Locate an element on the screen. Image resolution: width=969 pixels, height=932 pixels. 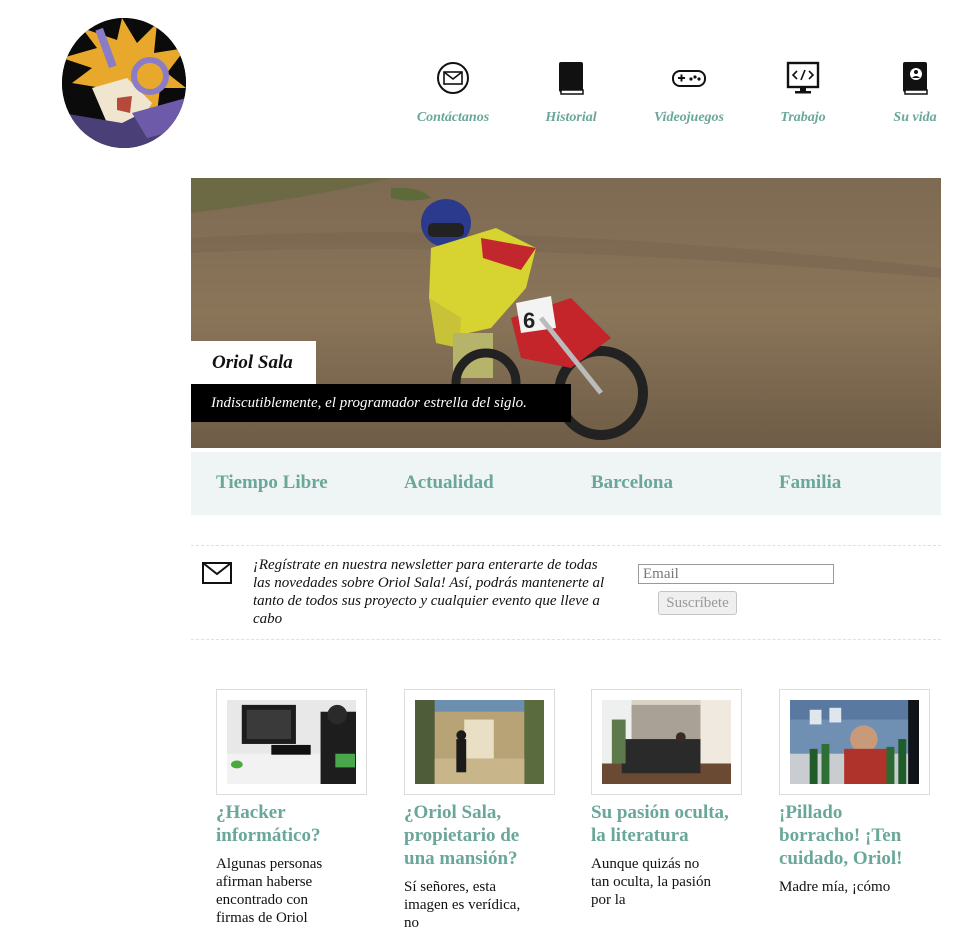
nav-label: Videojuegos is located at coordinates (688, 117).